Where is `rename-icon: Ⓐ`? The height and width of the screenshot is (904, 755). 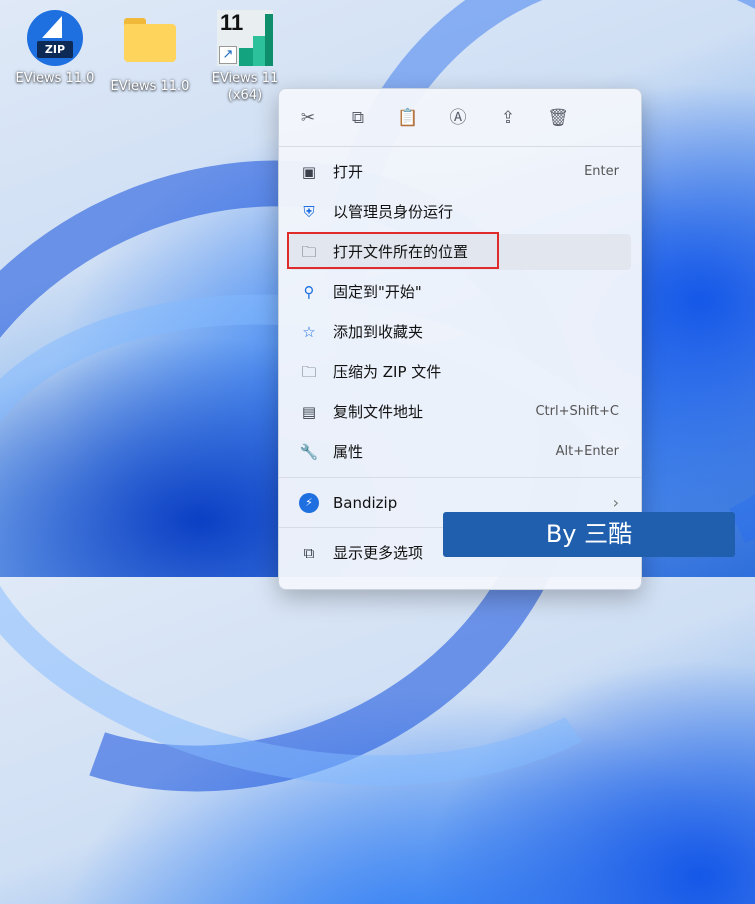
rename-icon: Ⓐ is located at coordinates (458, 118).